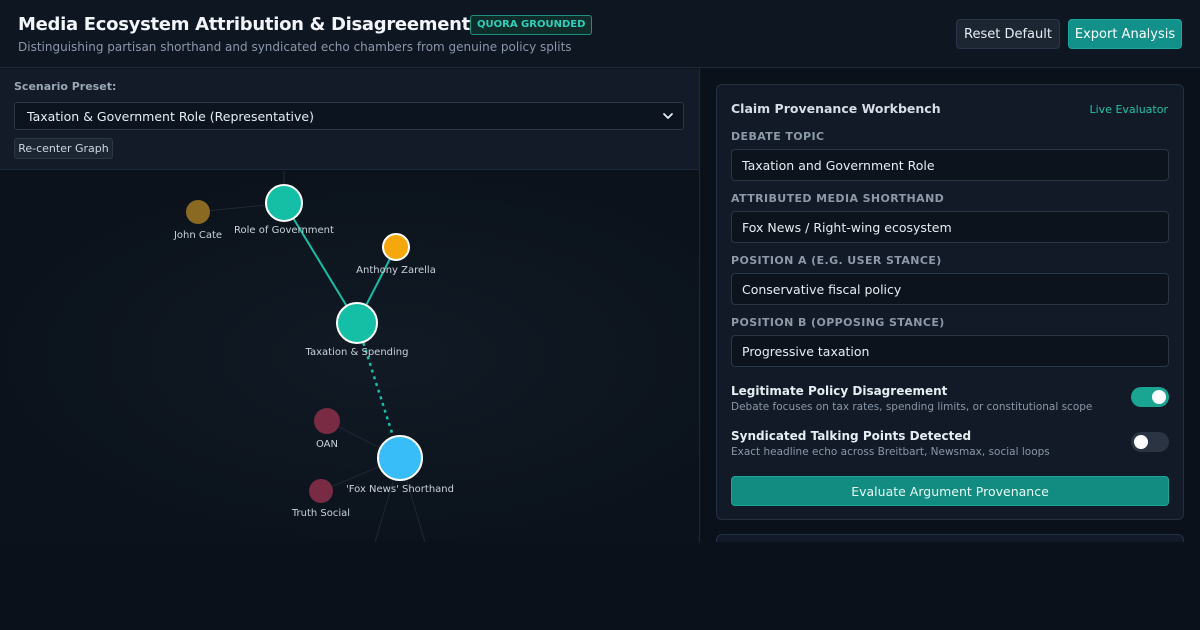 The image size is (1200, 630). I want to click on panel-divider, so click(699, 305).